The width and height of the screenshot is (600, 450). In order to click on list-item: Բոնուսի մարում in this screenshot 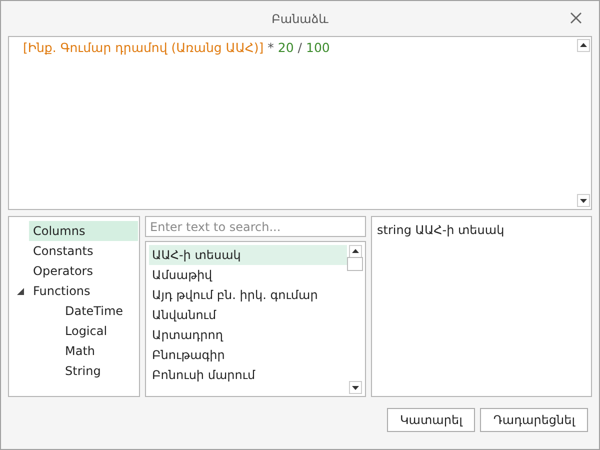, I will do `click(248, 375)`.